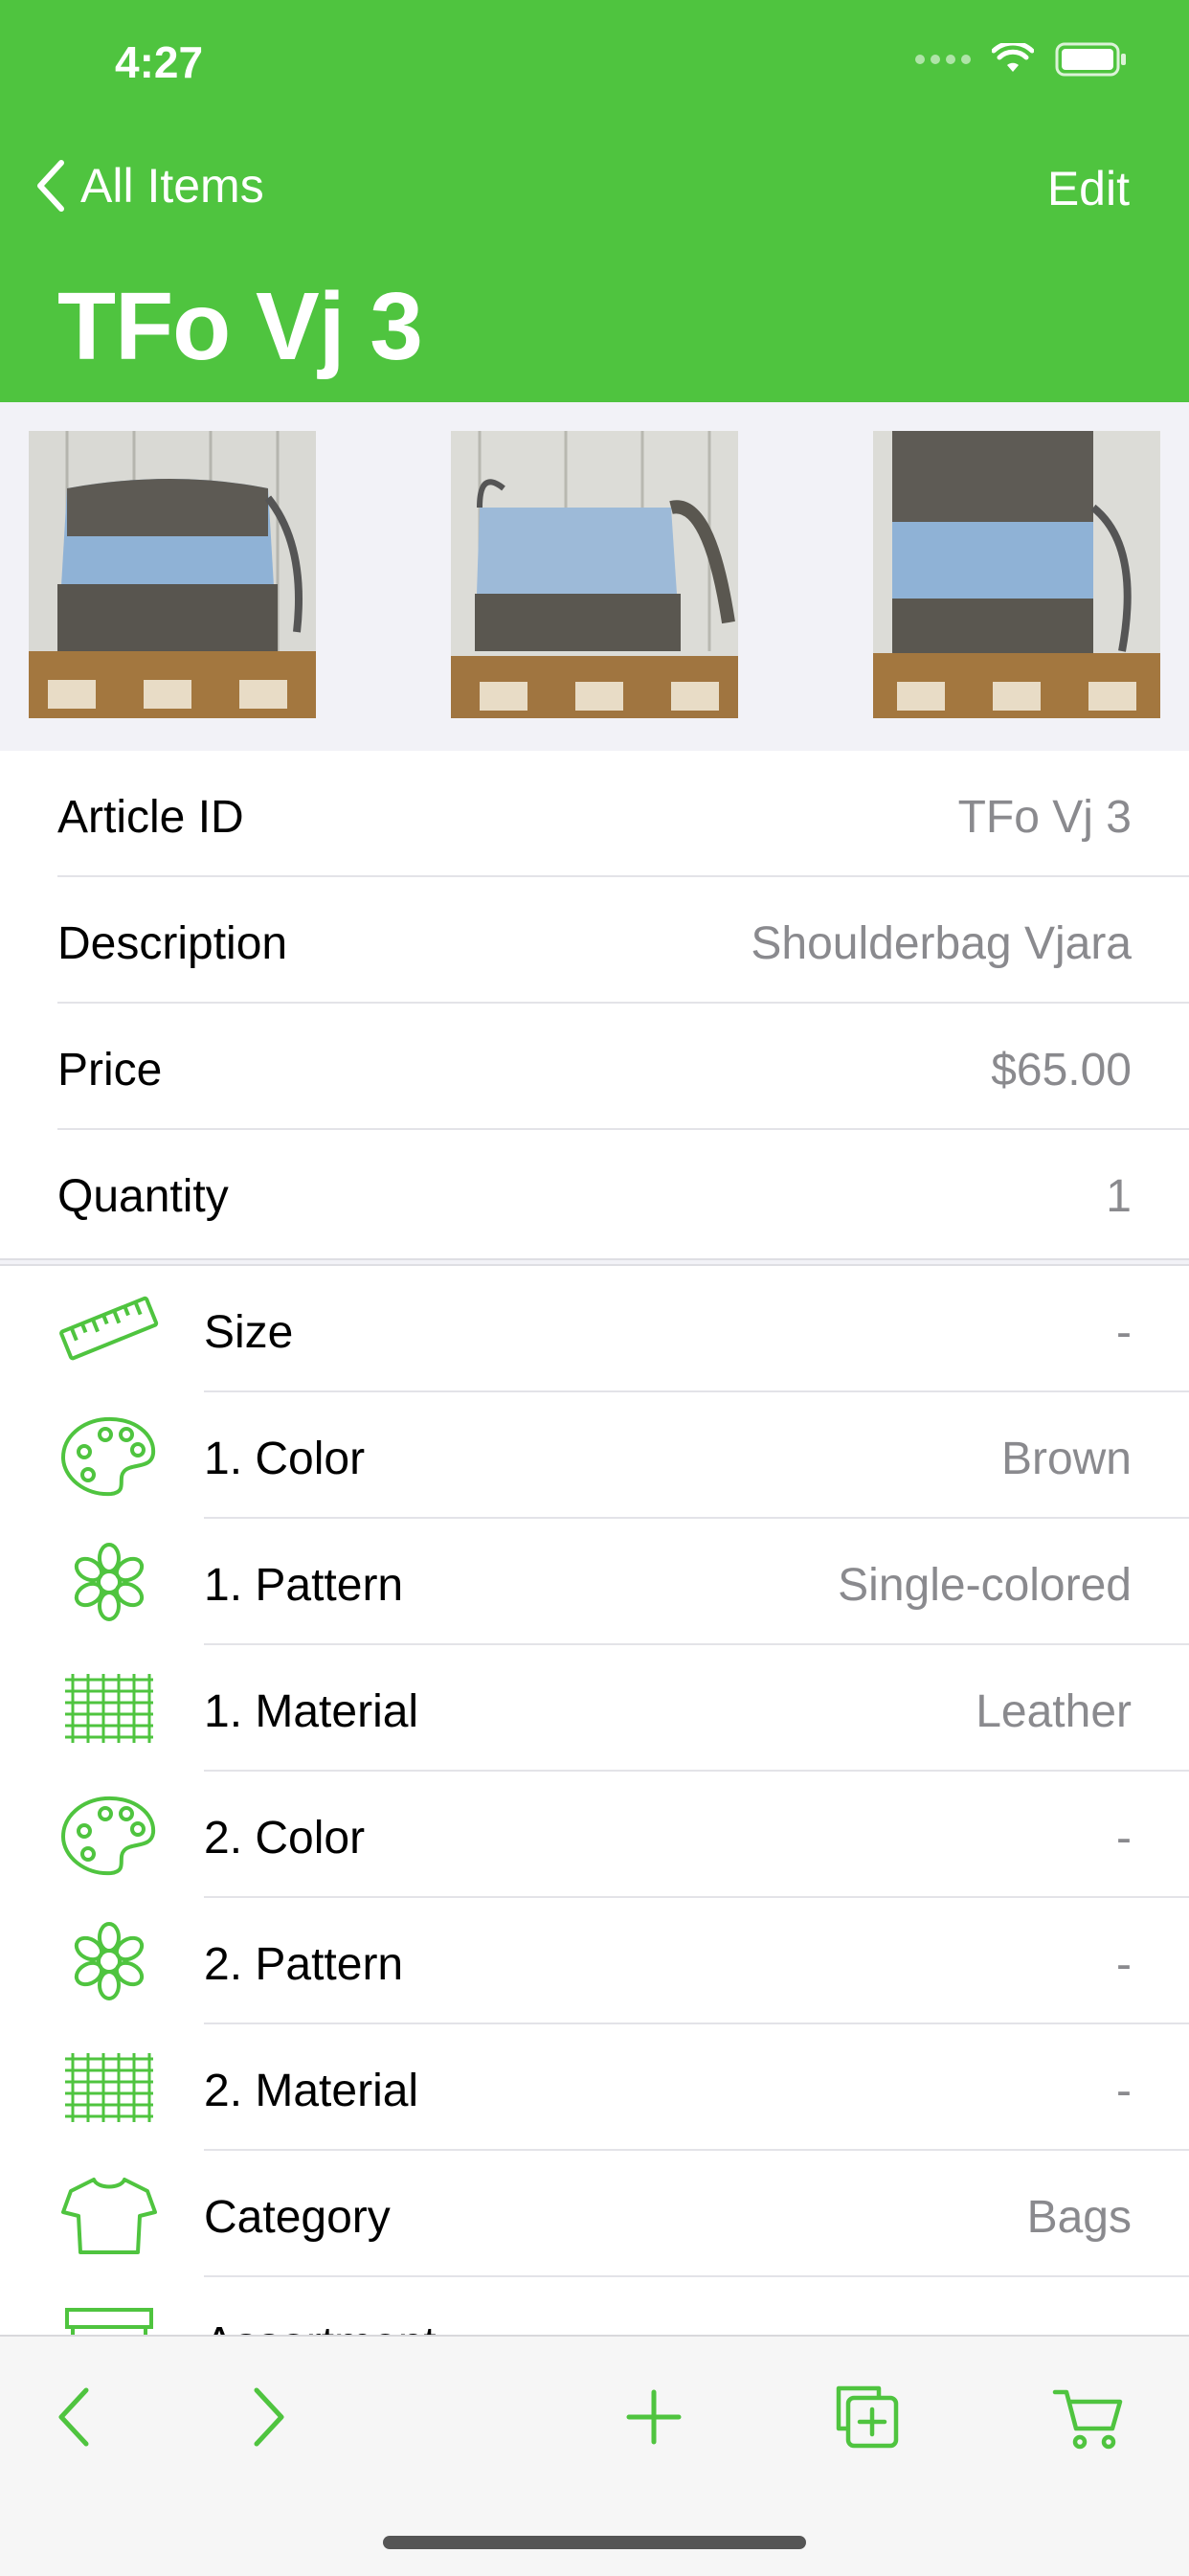  What do you see at coordinates (109, 2323) in the screenshot?
I see `archive-box-icon` at bounding box center [109, 2323].